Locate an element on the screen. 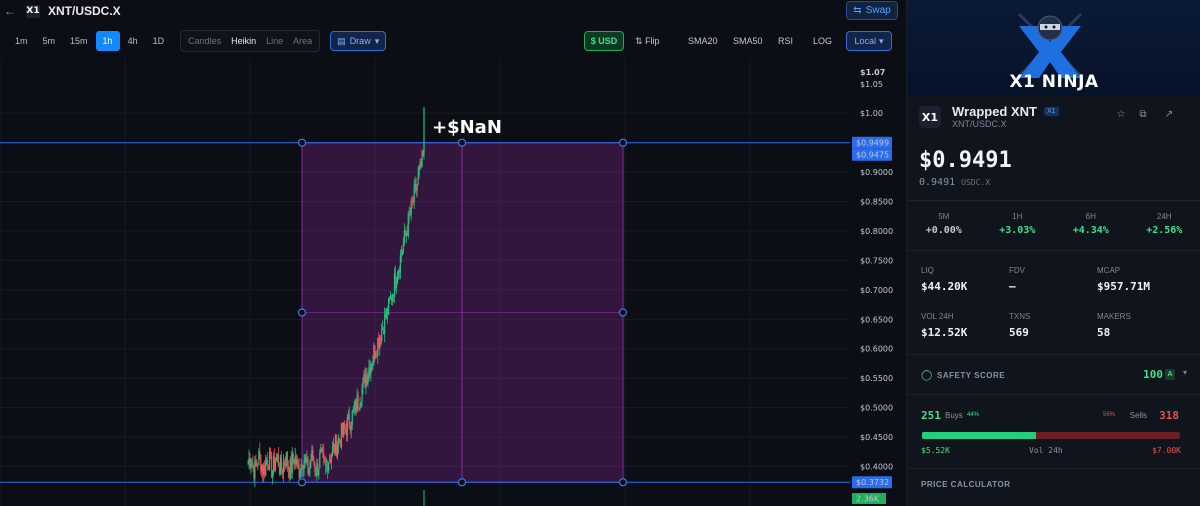  chart-type-area: Area is located at coordinates (302, 41).